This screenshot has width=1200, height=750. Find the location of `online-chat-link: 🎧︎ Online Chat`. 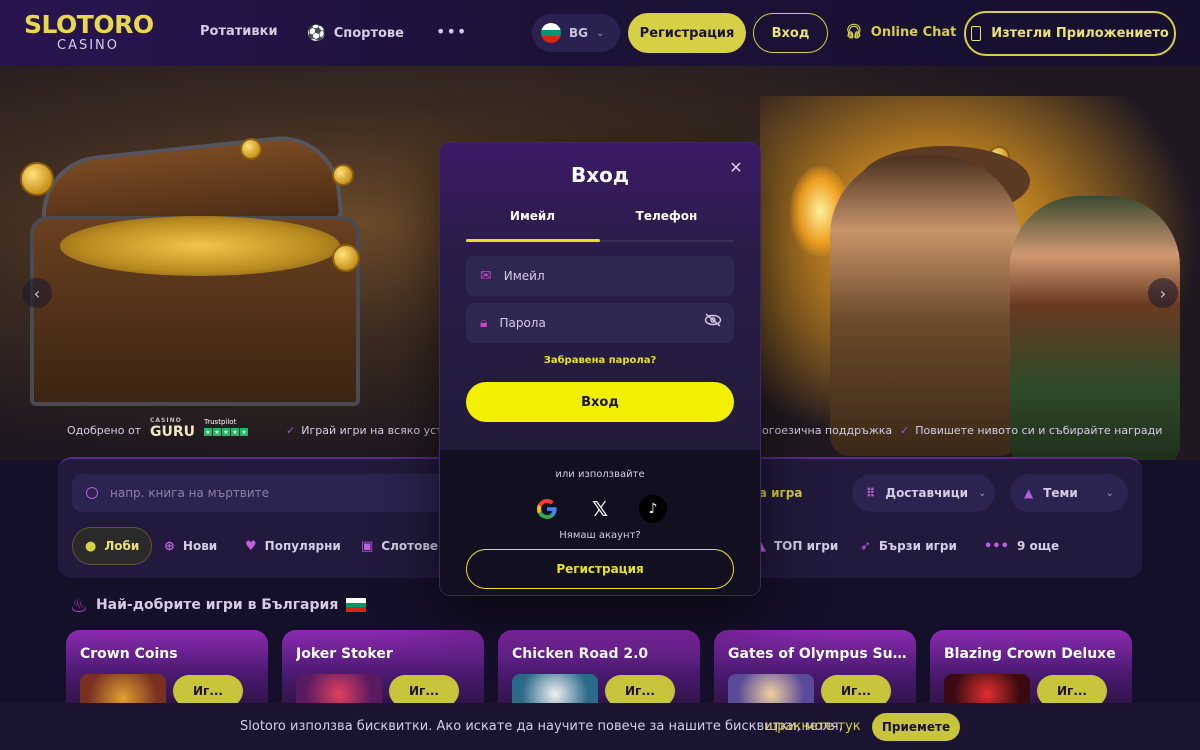

online-chat-link: 🎧︎ Online Chat is located at coordinates (900, 32).